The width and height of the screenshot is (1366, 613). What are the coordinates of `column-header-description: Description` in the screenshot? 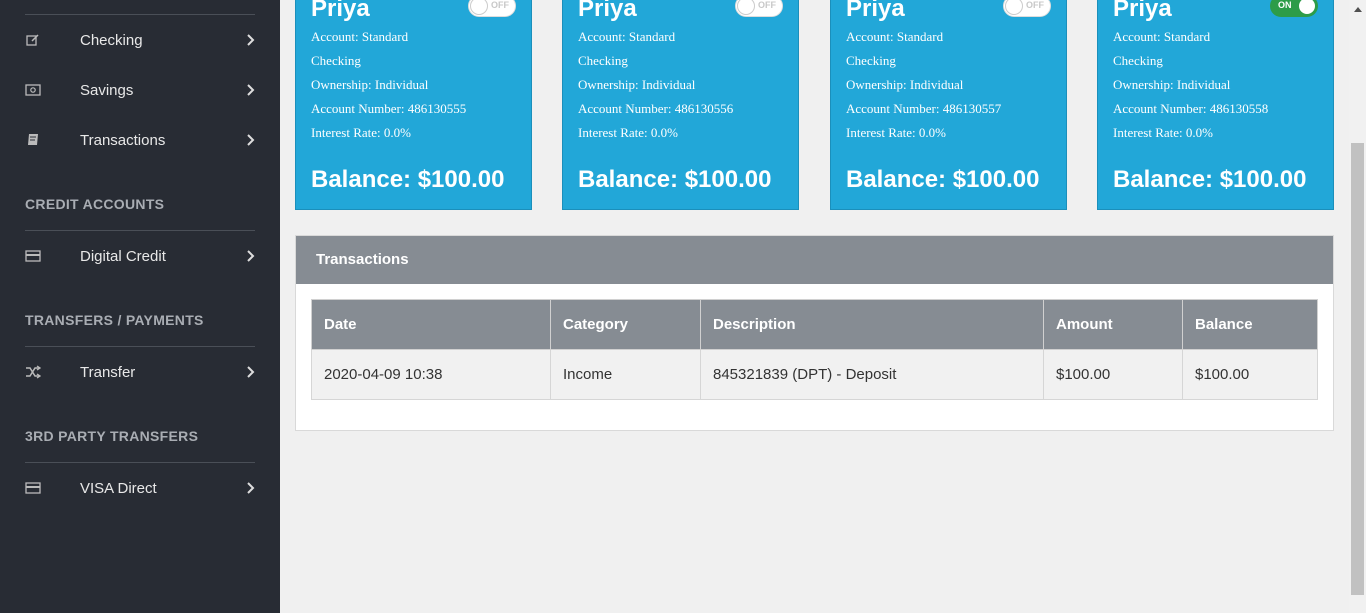 It's located at (872, 324).